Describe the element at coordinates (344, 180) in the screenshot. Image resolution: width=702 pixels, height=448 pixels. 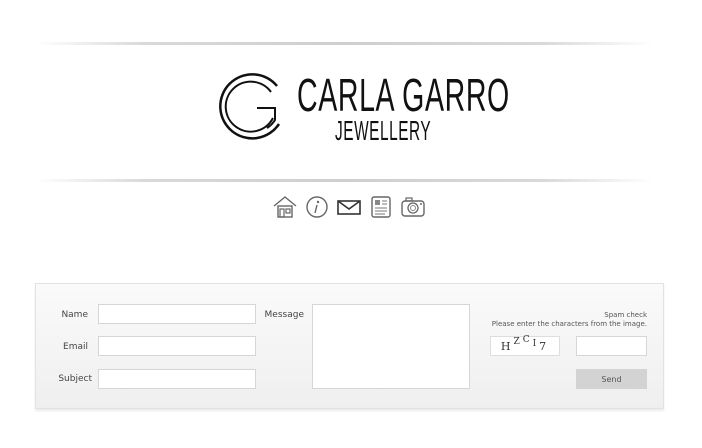
I see `bottom-divider` at that location.